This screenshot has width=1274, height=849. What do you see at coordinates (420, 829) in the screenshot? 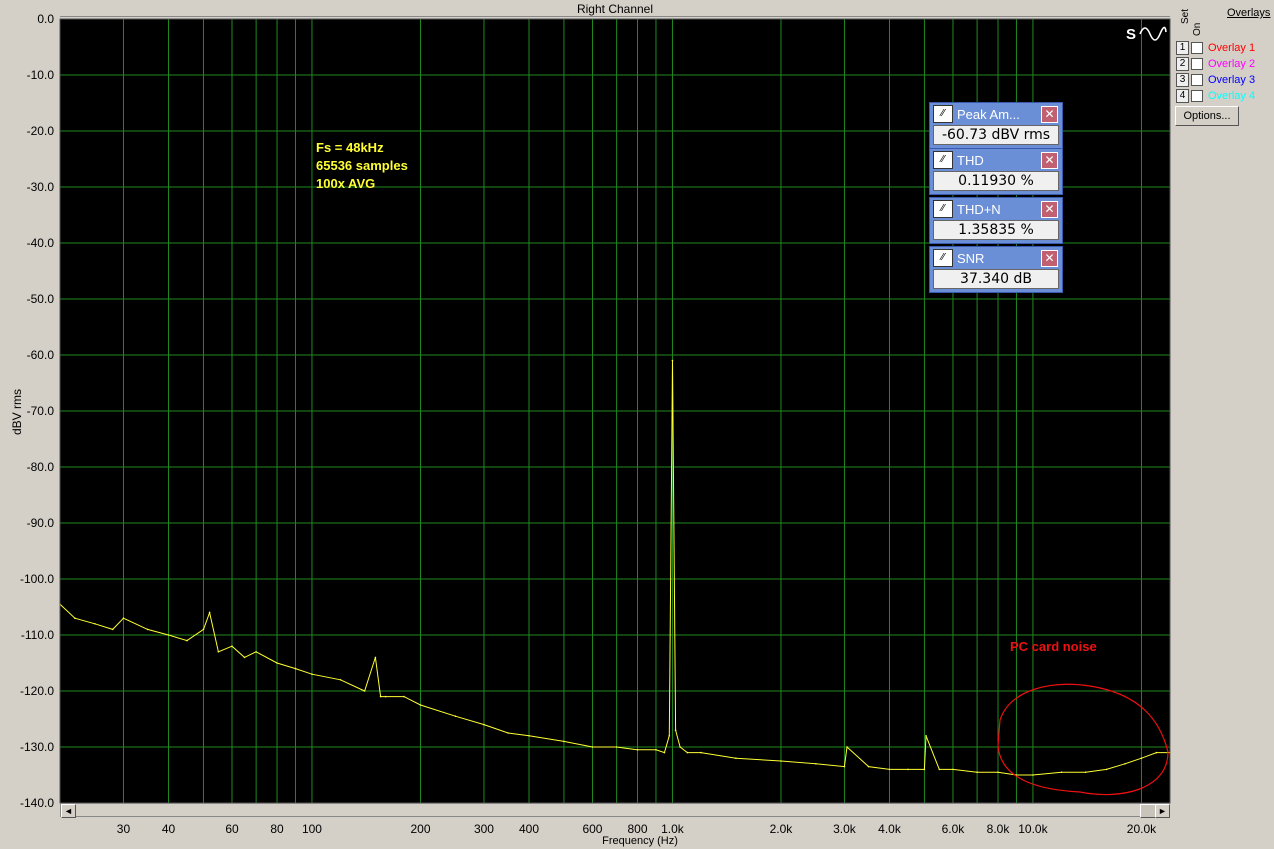
I see `x-tick-label: 200` at bounding box center [420, 829].